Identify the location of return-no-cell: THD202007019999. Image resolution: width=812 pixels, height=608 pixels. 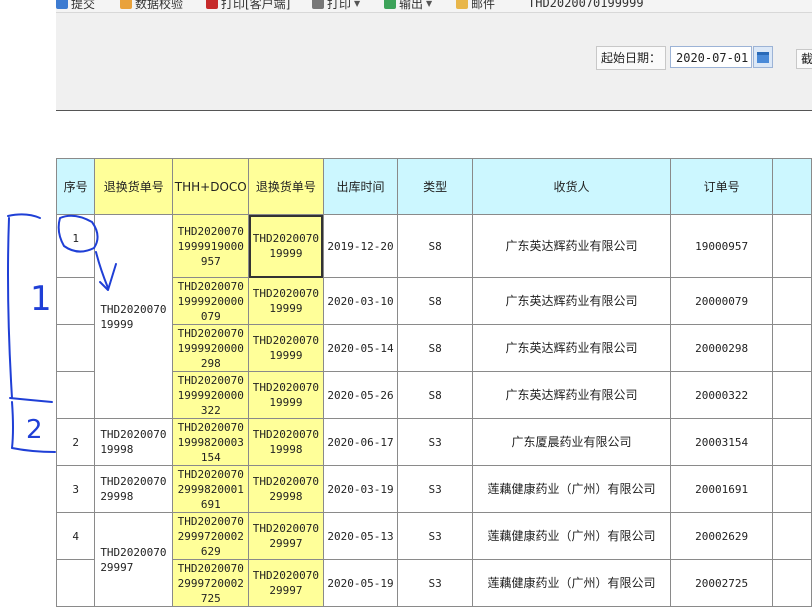
(134, 316).